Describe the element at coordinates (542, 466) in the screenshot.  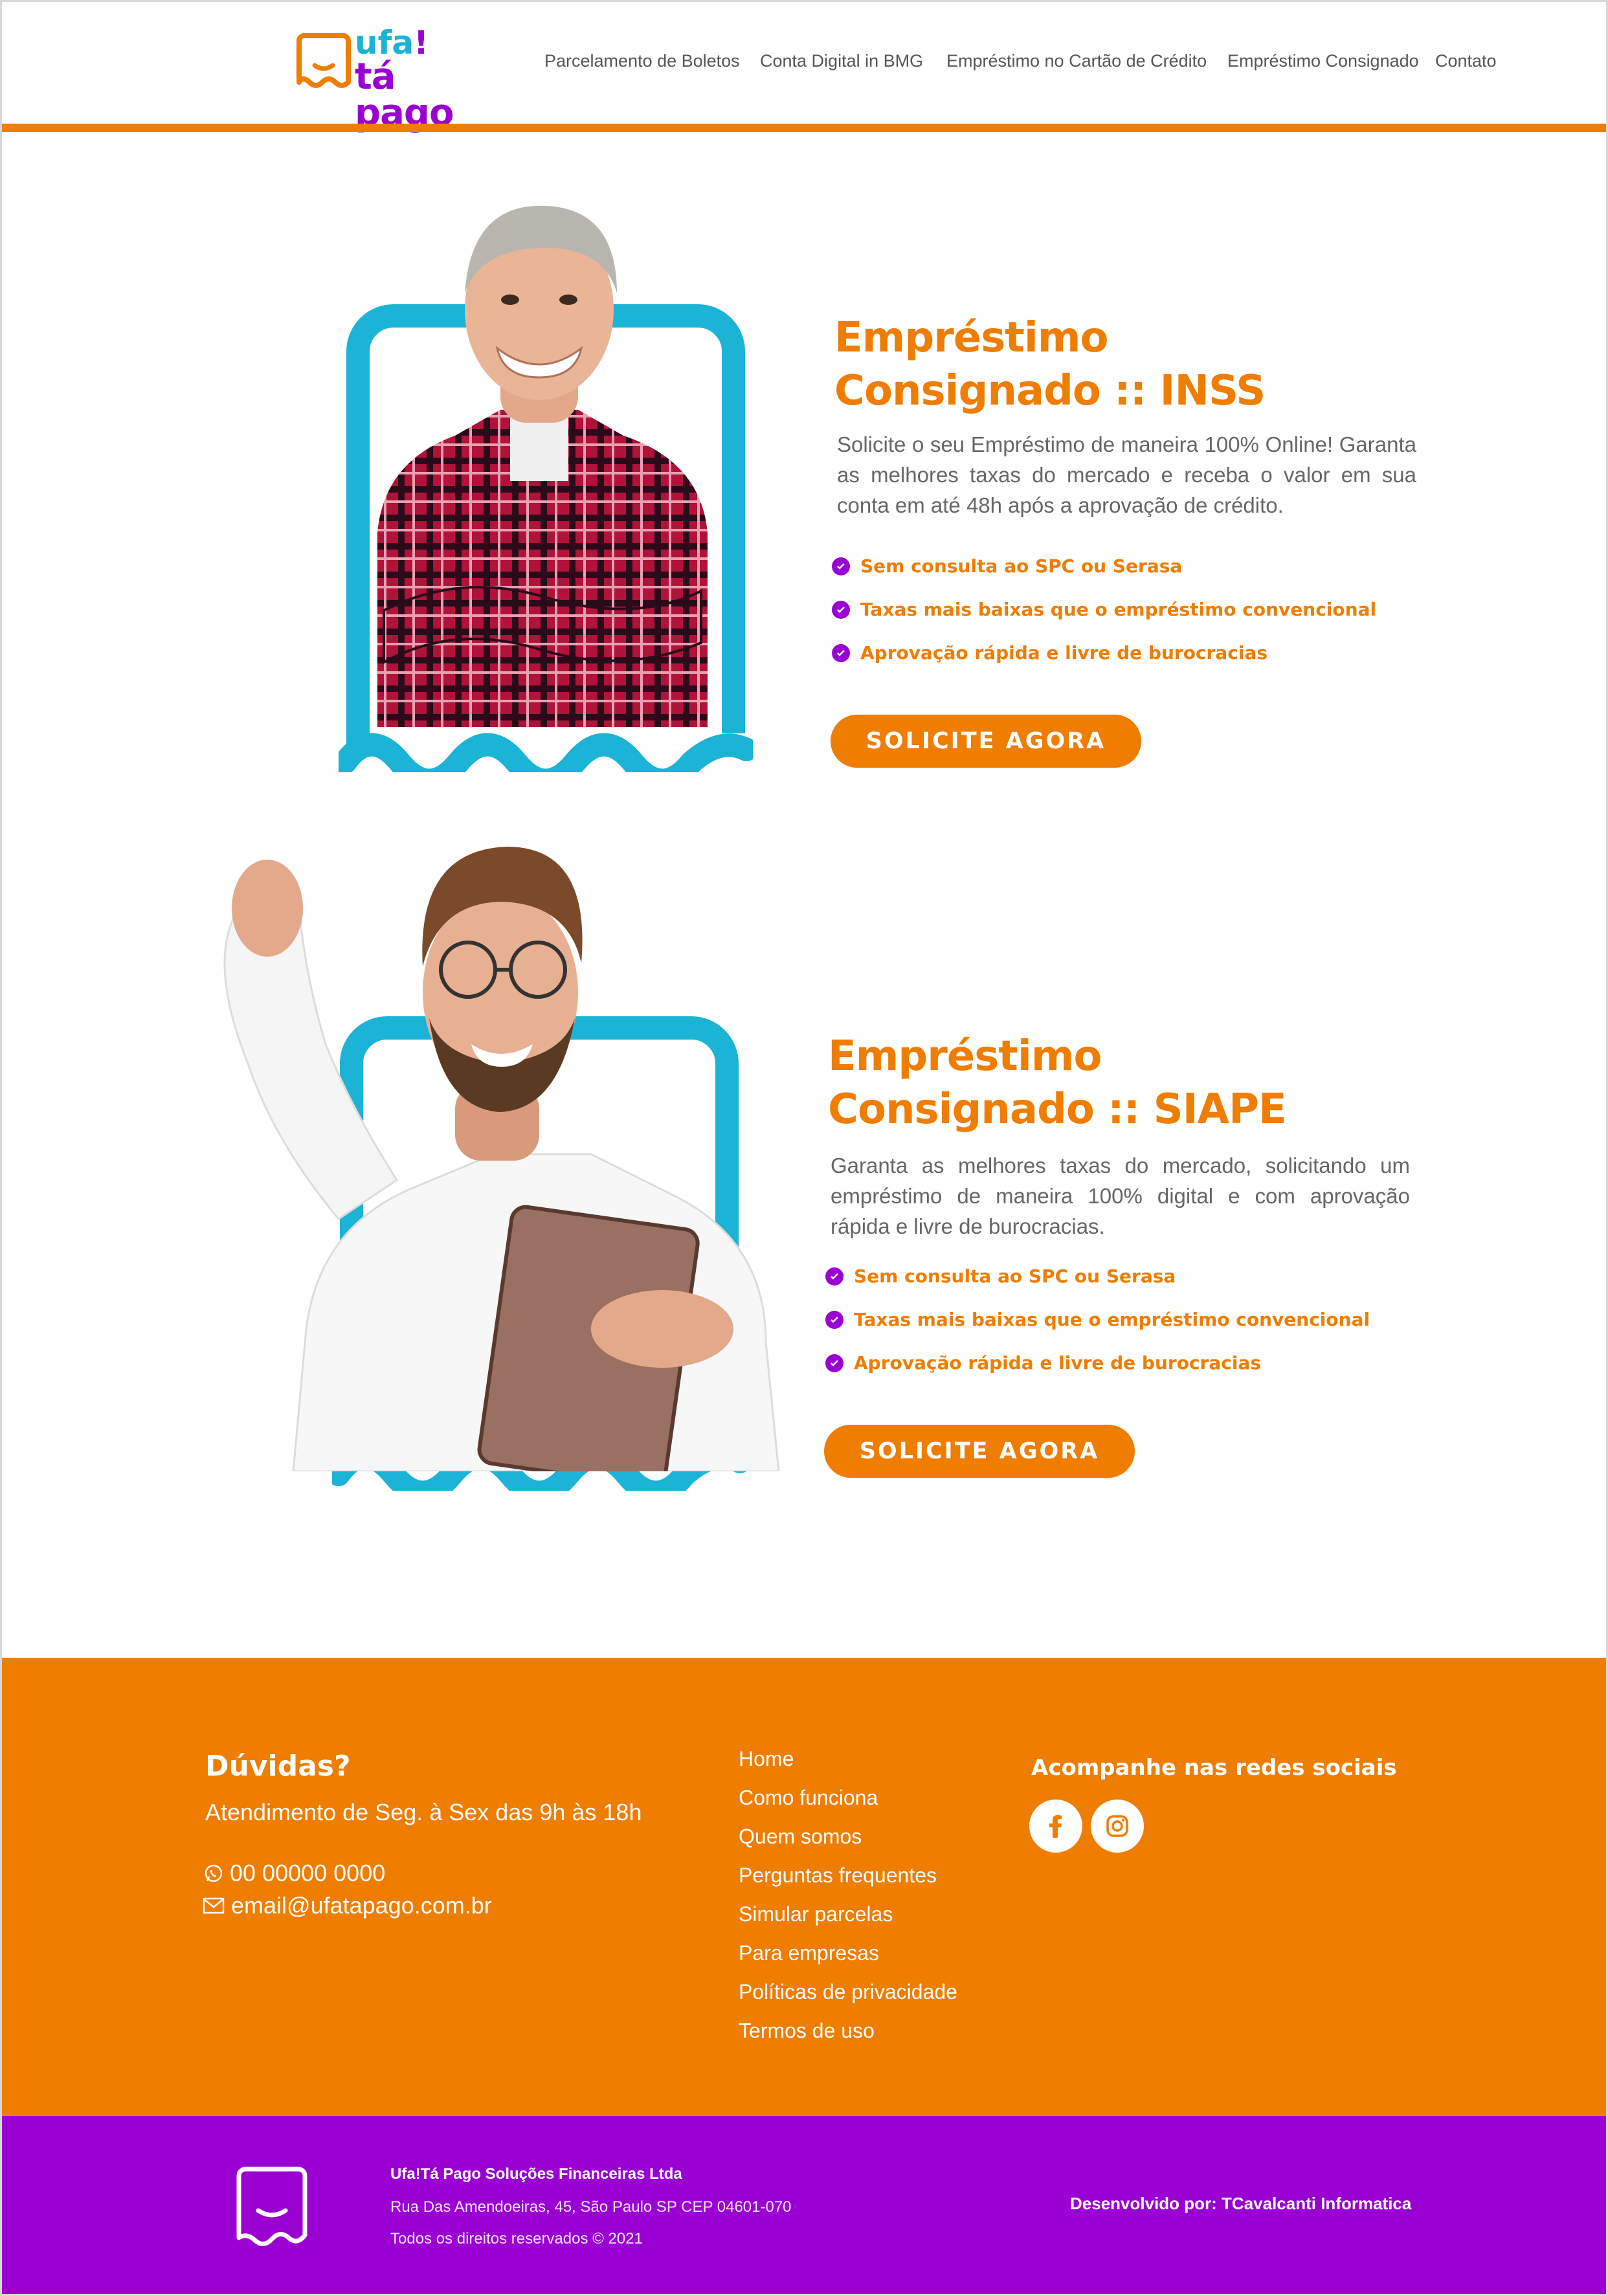
I see `senior-man-photo` at that location.